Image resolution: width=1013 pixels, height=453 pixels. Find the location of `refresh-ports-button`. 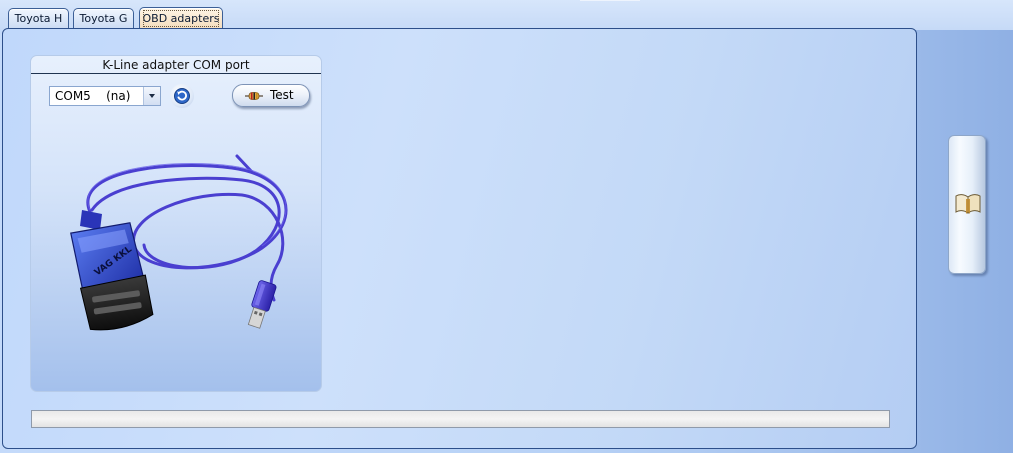

refresh-ports-button is located at coordinates (182, 96).